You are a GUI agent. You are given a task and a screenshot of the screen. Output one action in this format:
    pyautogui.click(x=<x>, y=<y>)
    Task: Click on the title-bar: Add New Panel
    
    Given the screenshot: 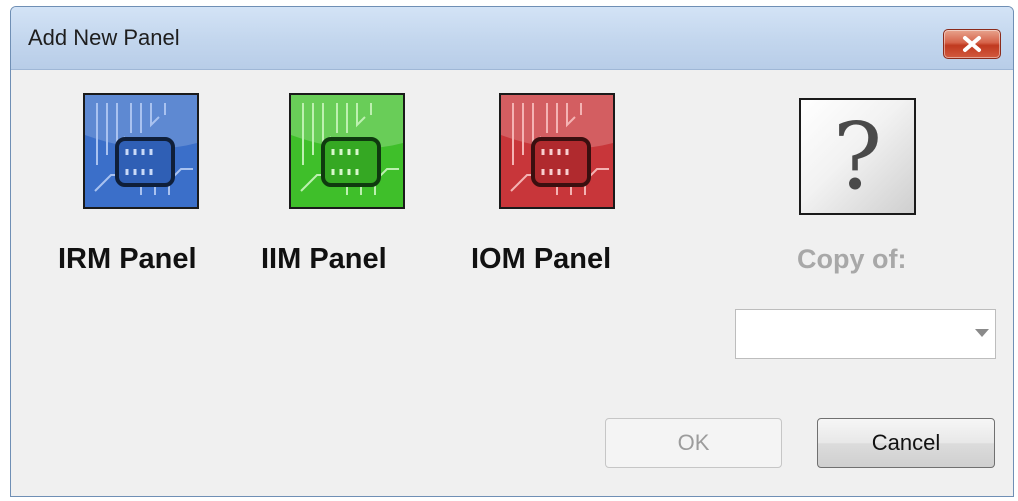 What is the action you would take?
    pyautogui.click(x=512, y=38)
    